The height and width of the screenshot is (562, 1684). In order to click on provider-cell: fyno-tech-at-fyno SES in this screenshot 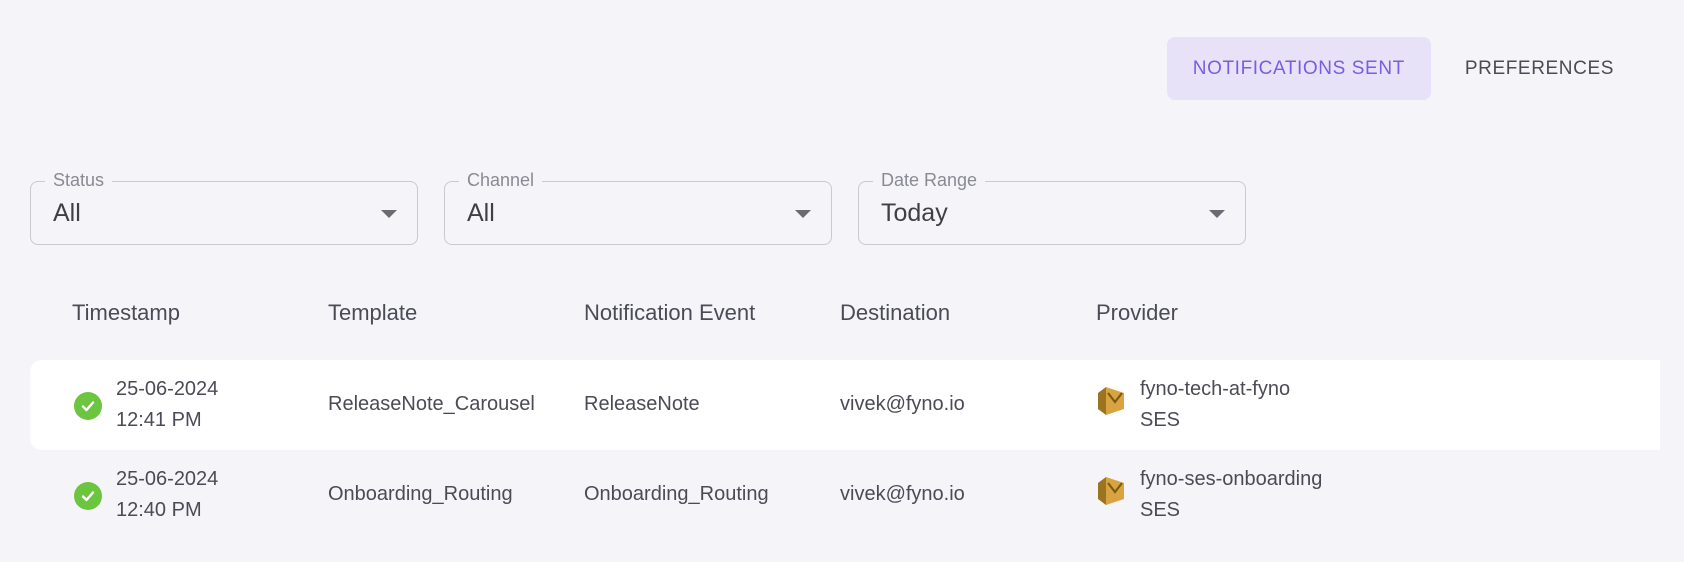, I will do `click(1215, 405)`.